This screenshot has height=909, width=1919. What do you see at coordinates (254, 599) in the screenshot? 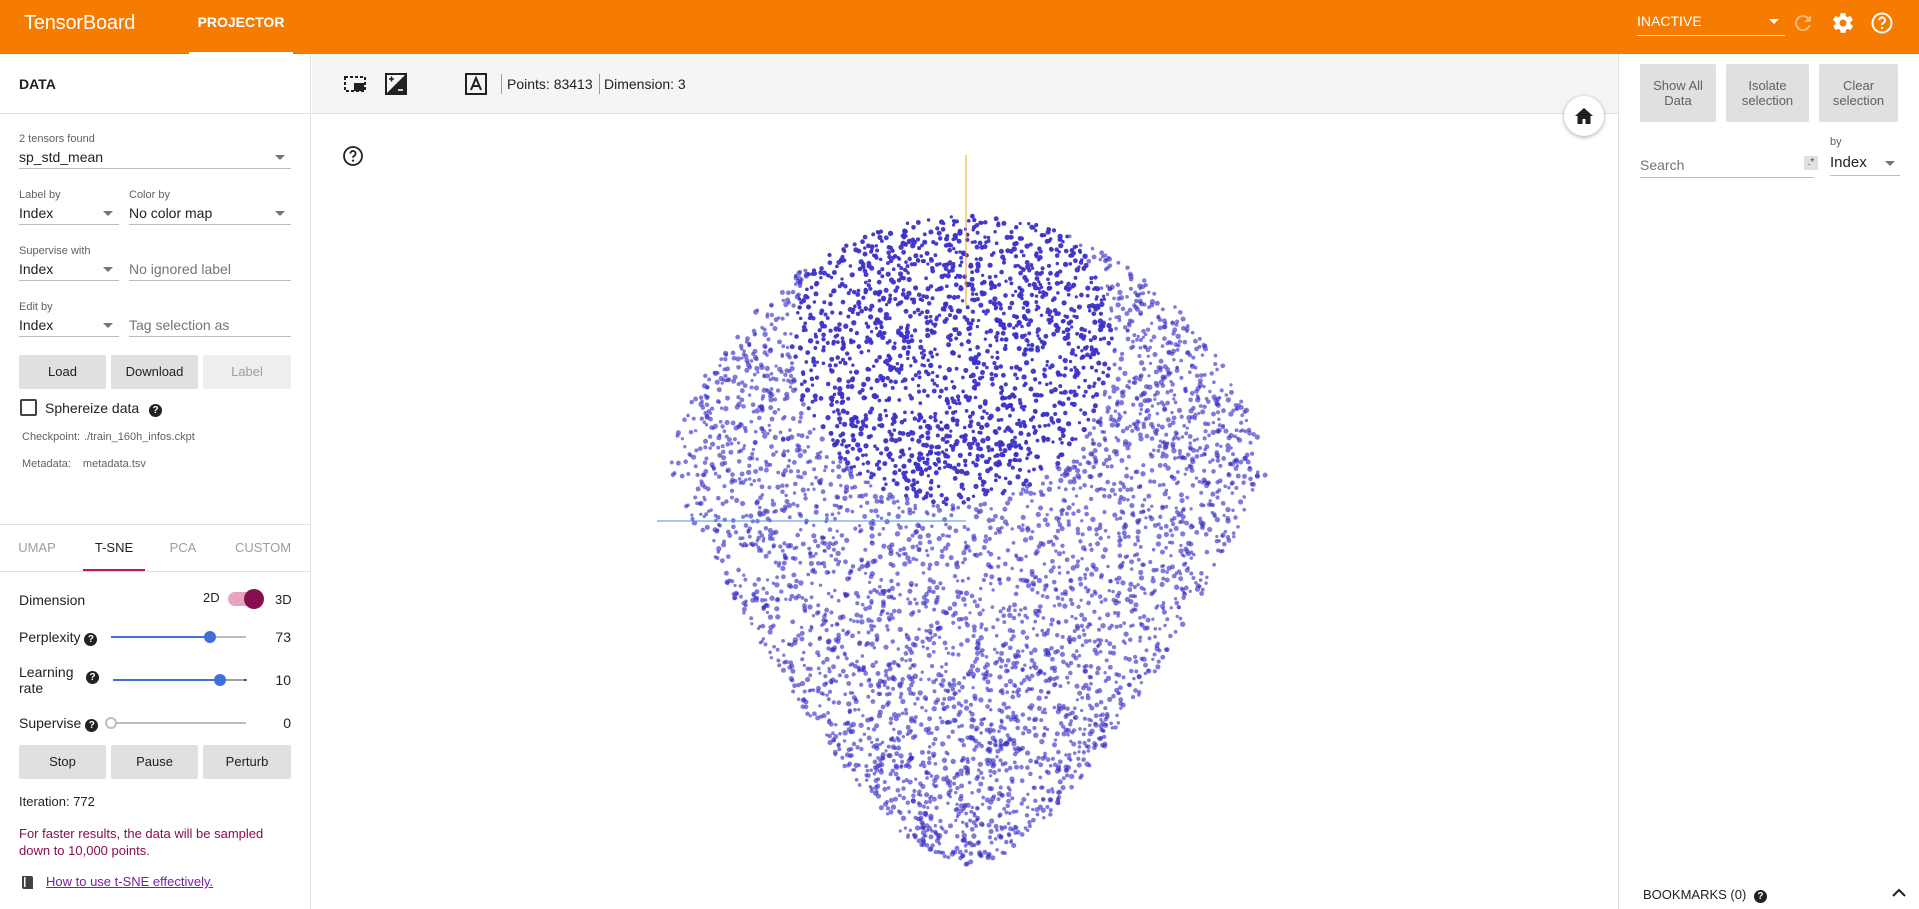
I see `dimension-toggle-thumb` at bounding box center [254, 599].